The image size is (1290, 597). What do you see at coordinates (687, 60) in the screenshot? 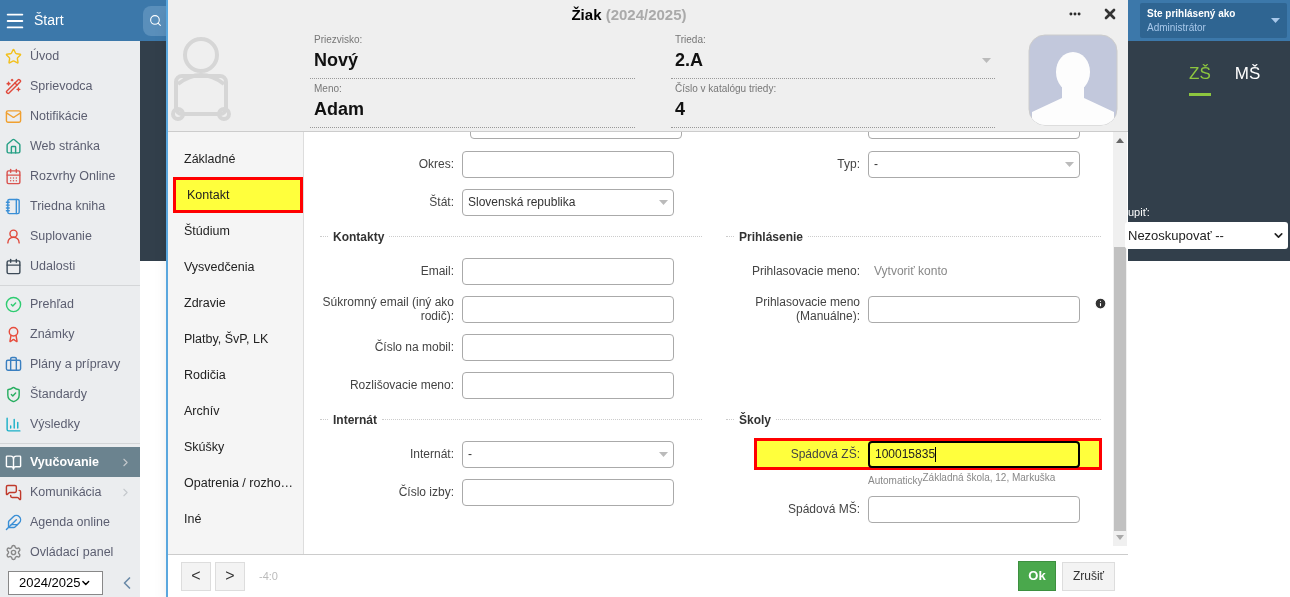
I see `header-field-value: 2.A` at bounding box center [687, 60].